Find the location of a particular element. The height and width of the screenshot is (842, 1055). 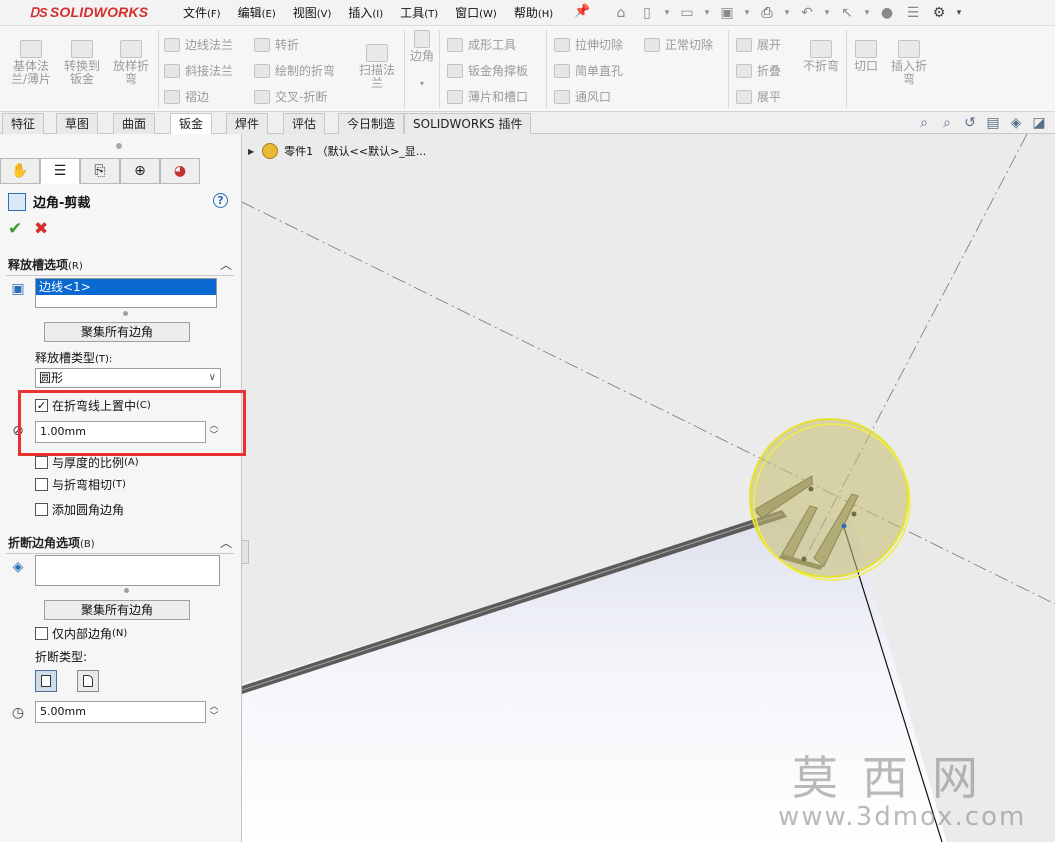

view-orientation-icon: ◪ is located at coordinates (1039, 123).